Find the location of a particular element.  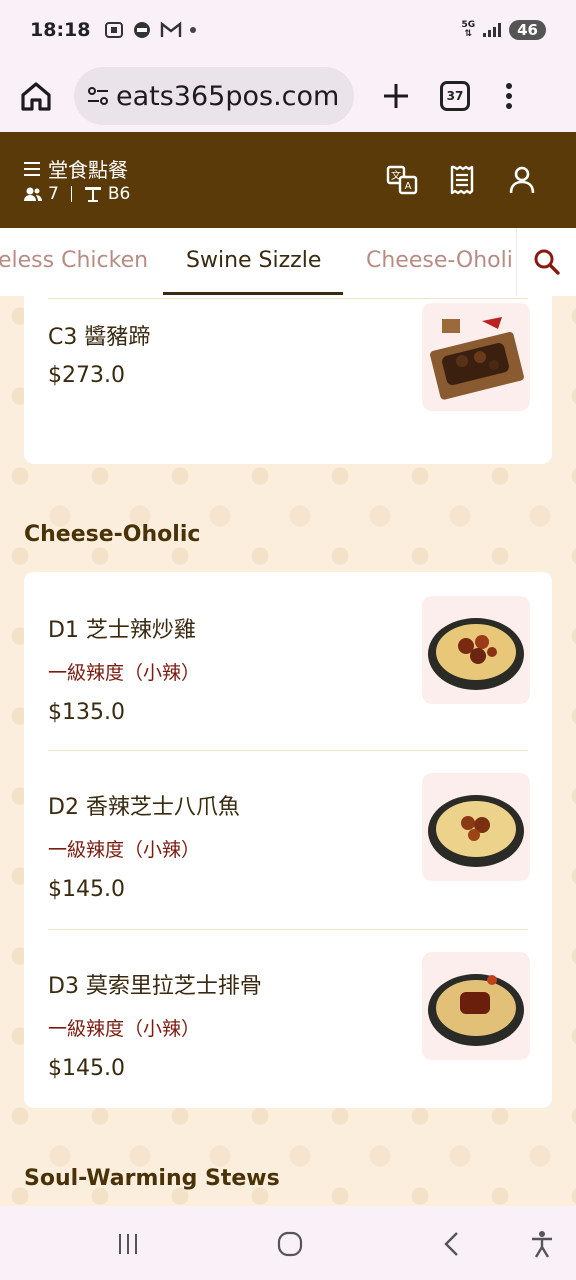

guests-icon is located at coordinates (33, 194).